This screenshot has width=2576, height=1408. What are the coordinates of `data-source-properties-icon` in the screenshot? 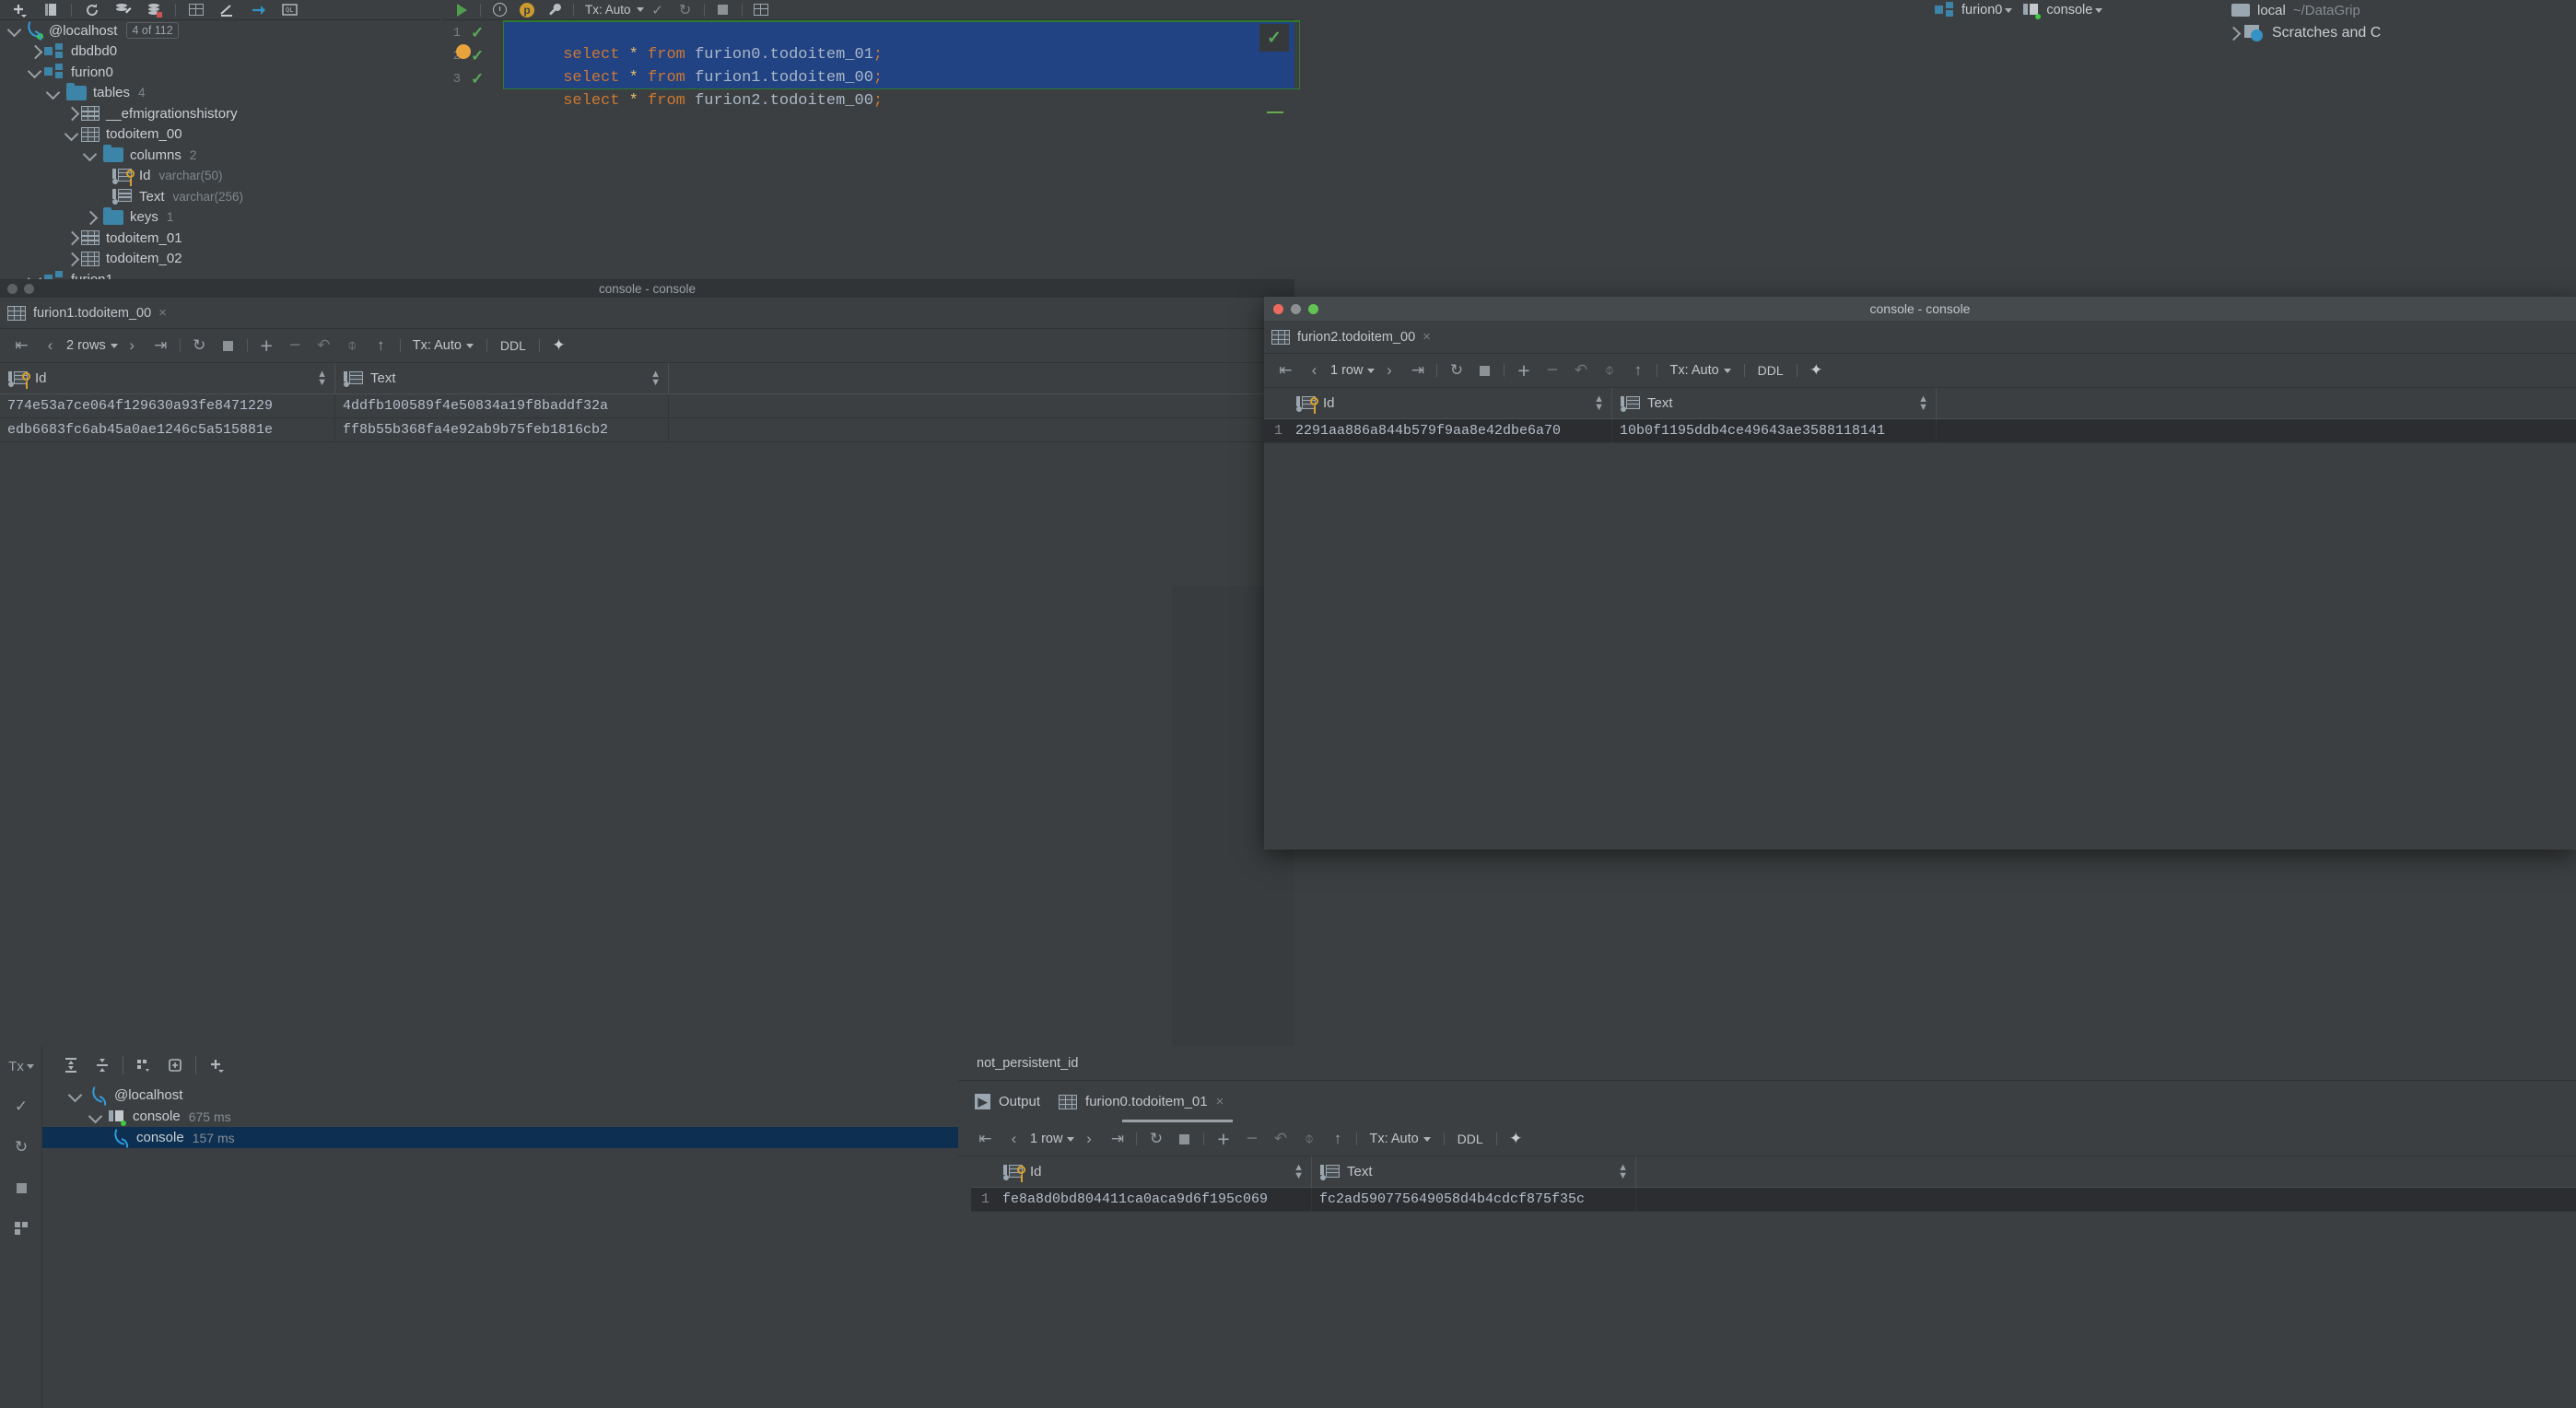 It's located at (123, 10).